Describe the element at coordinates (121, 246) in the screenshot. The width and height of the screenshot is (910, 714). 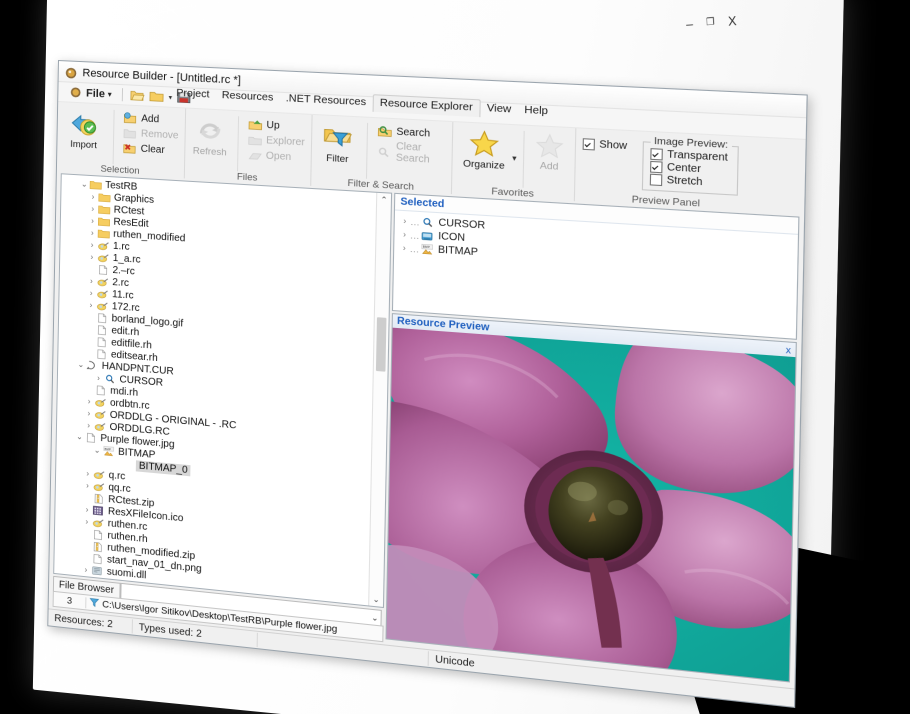
I see `tree-item-label: 1.rc` at that location.